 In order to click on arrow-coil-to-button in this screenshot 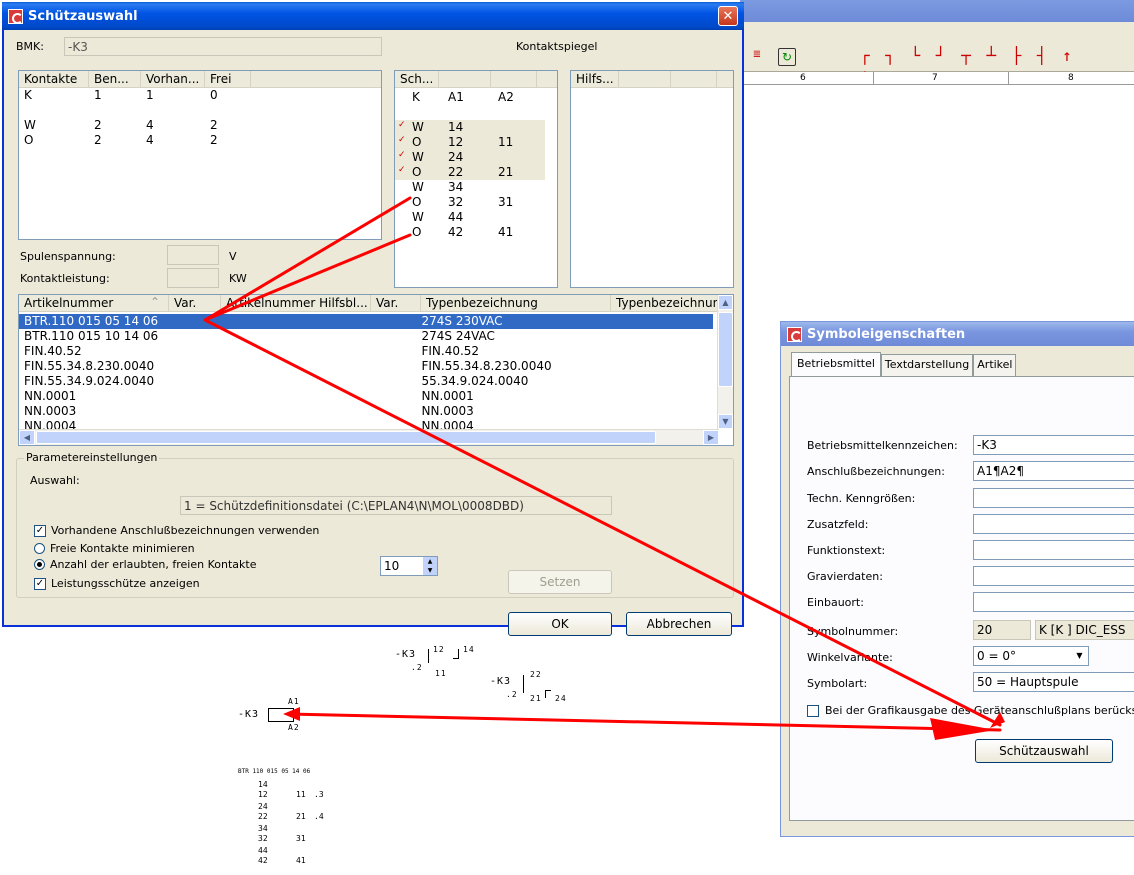, I will do `click(644, 722)`.